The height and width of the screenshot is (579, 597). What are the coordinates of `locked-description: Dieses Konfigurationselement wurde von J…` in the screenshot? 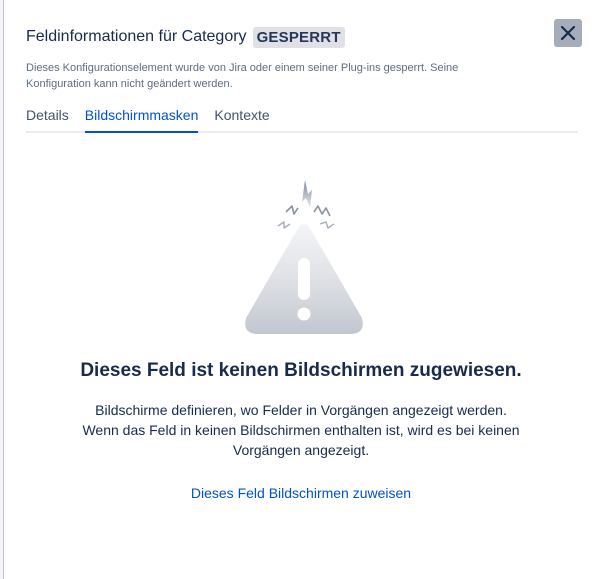 It's located at (242, 76).